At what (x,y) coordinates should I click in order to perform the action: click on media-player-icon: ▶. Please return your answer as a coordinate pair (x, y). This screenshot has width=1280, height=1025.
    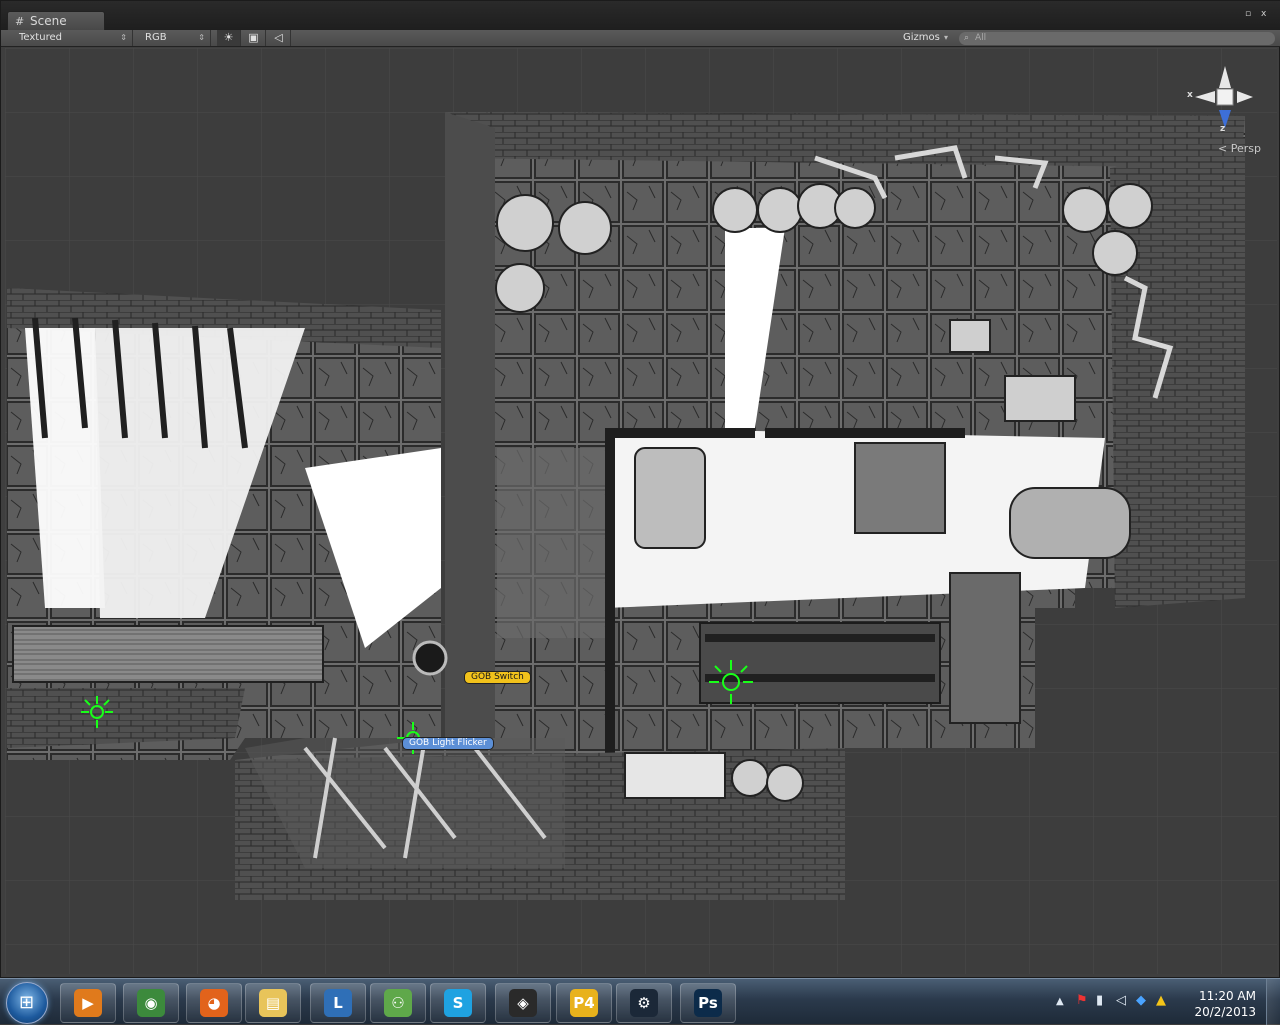
    Looking at the image, I should click on (88, 1003).